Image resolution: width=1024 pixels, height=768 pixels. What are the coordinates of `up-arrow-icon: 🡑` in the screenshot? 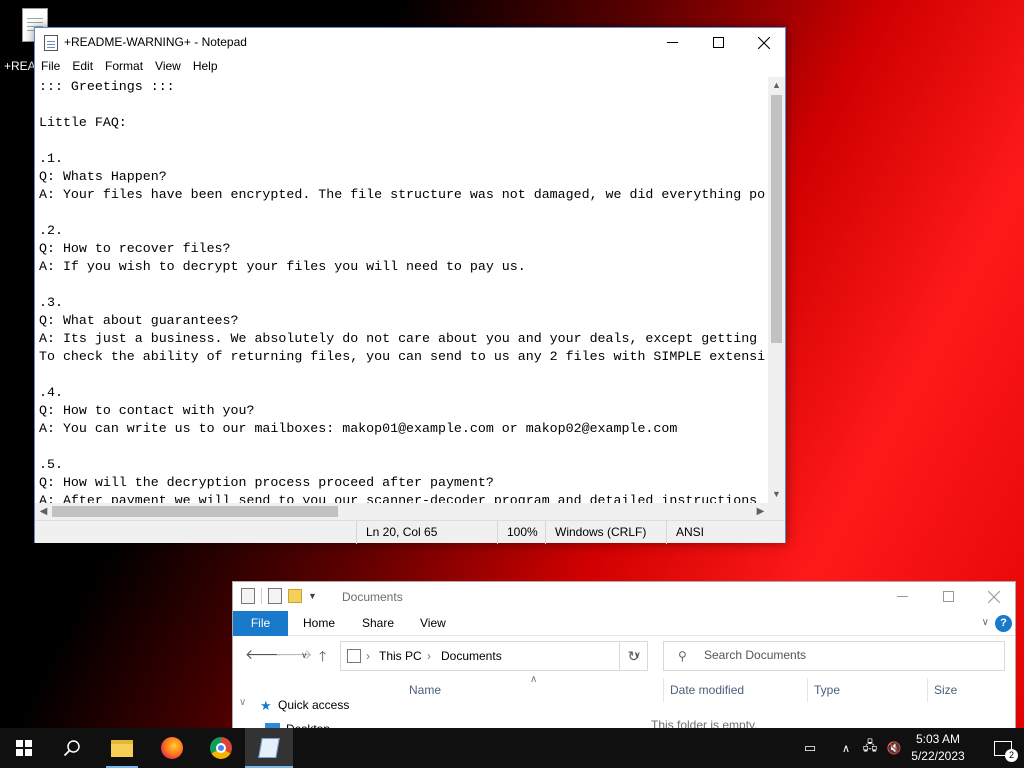 It's located at (322, 658).